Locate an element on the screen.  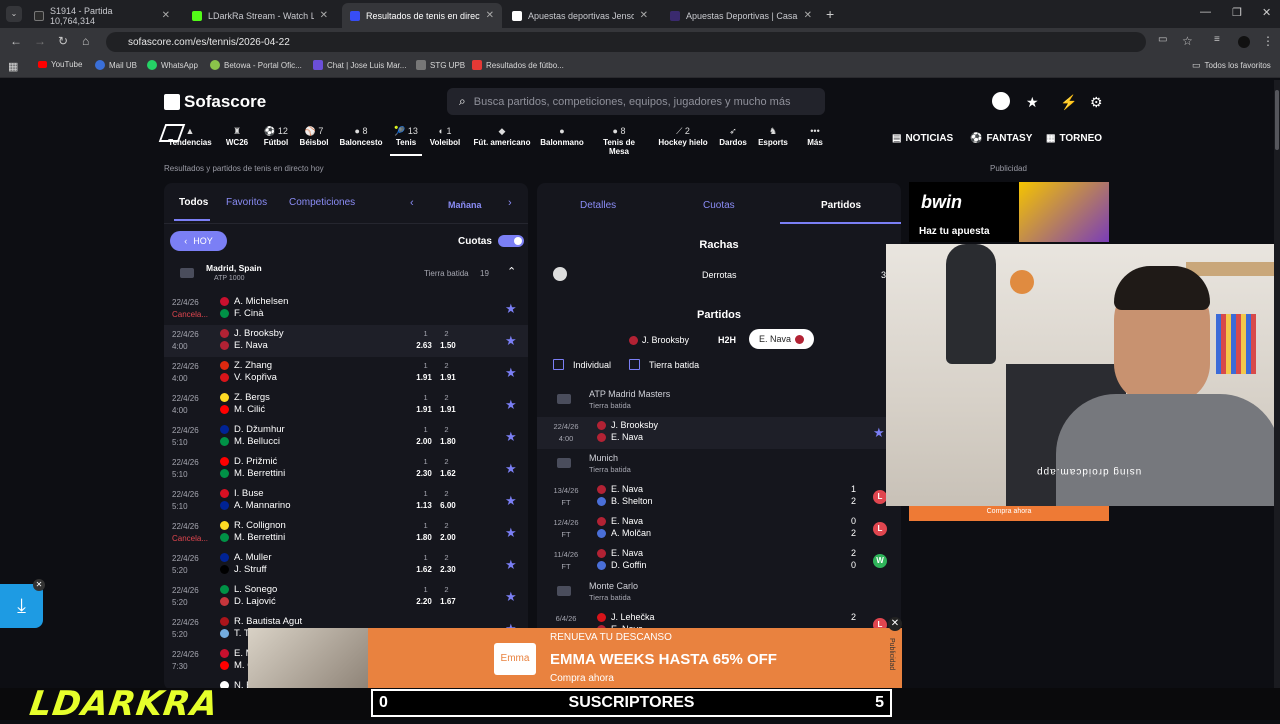
sport-tenis: 🎾 13 Tenis is located at coordinates (406, 141).